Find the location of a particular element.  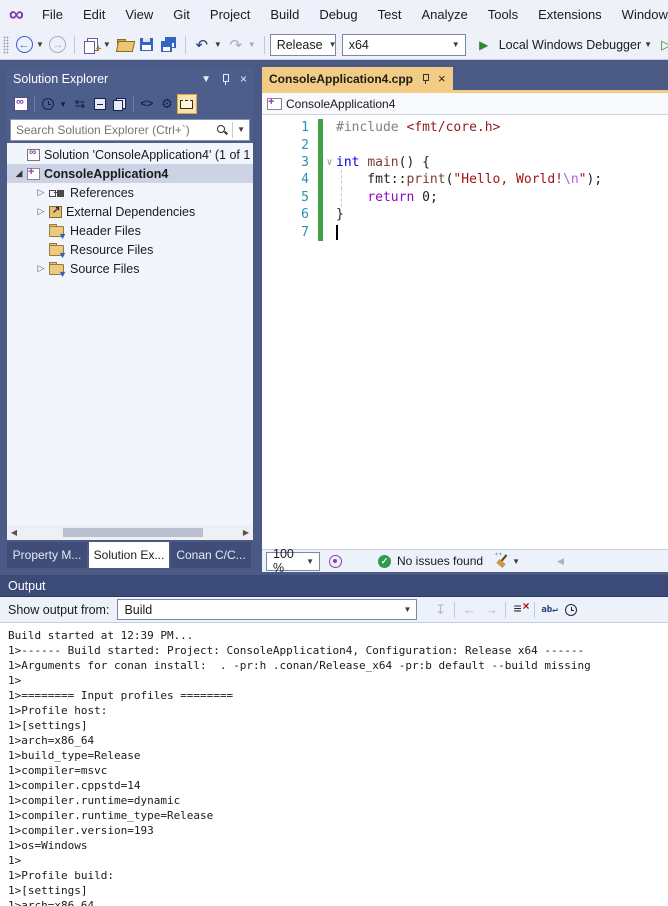

tree-item-header-files: ▼ Header Files is located at coordinates (130, 230).